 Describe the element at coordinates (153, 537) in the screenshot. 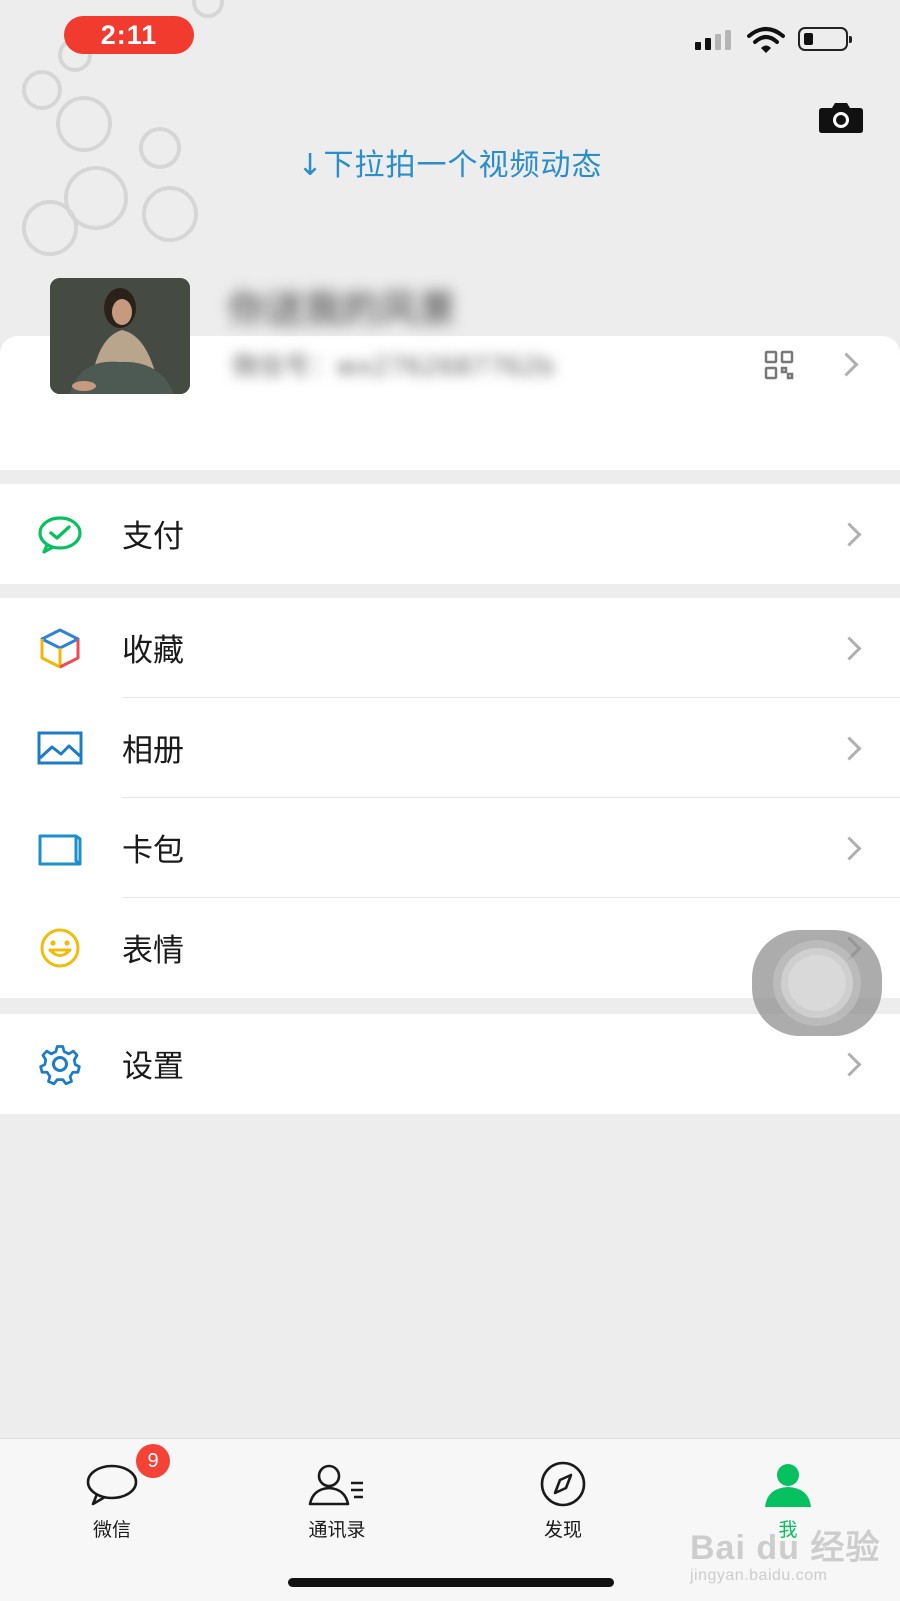

I see `menu-item-pay-label: 支付` at that location.